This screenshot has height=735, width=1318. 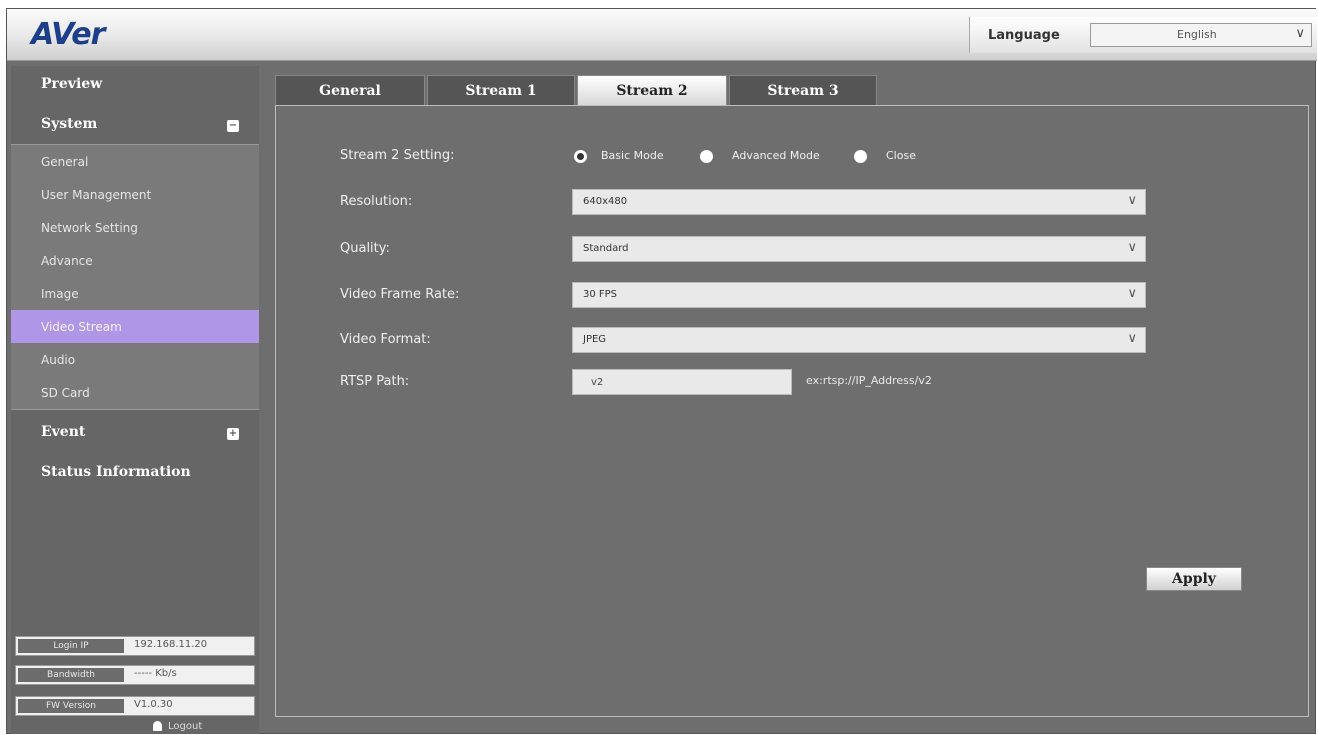 What do you see at coordinates (135, 293) in the screenshot?
I see `sidebar-item-image: Image` at bounding box center [135, 293].